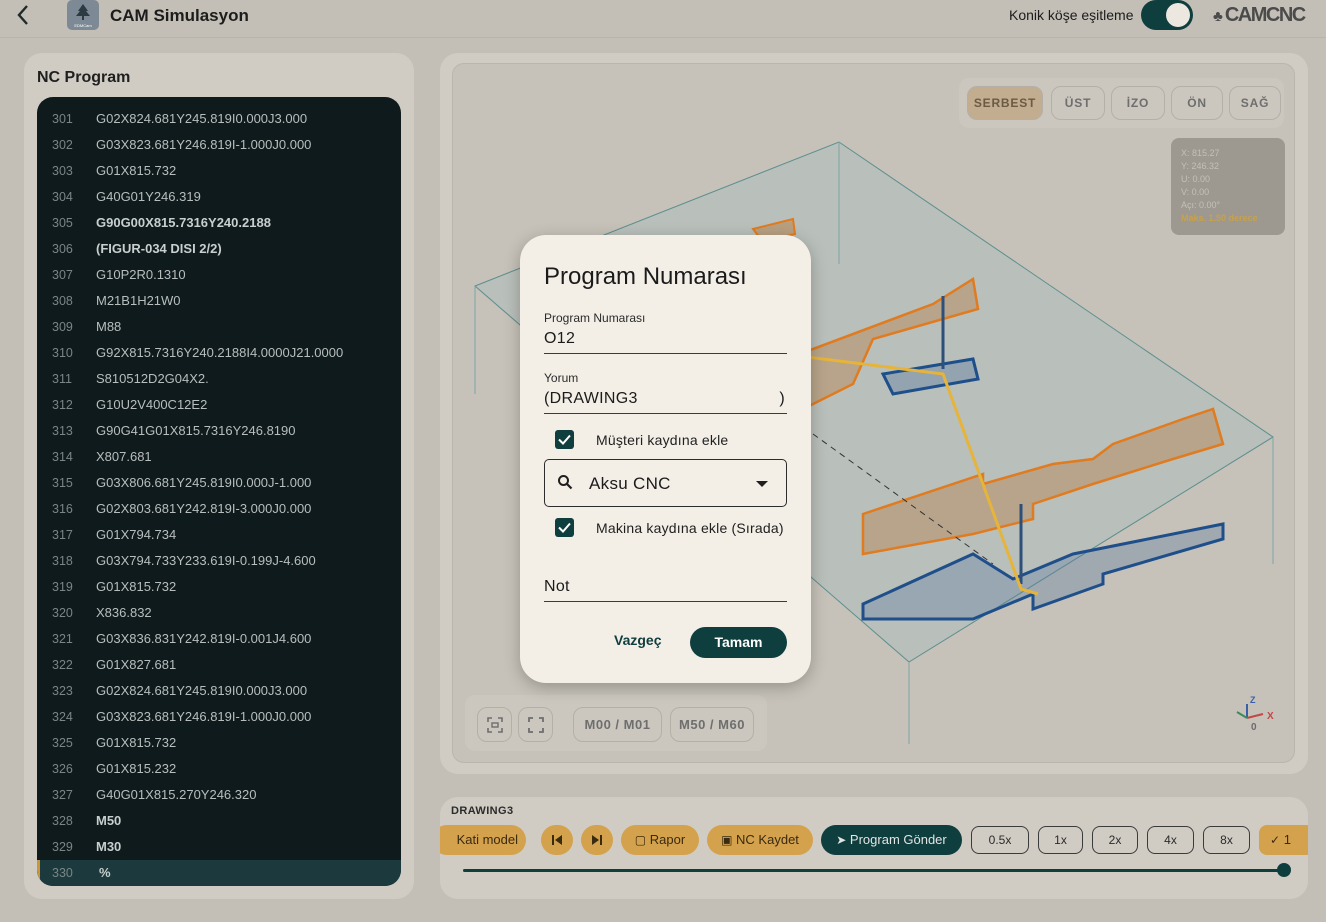 The image size is (1326, 922). What do you see at coordinates (1078, 103) in the screenshot?
I see `tab-ust: ÜST` at bounding box center [1078, 103].